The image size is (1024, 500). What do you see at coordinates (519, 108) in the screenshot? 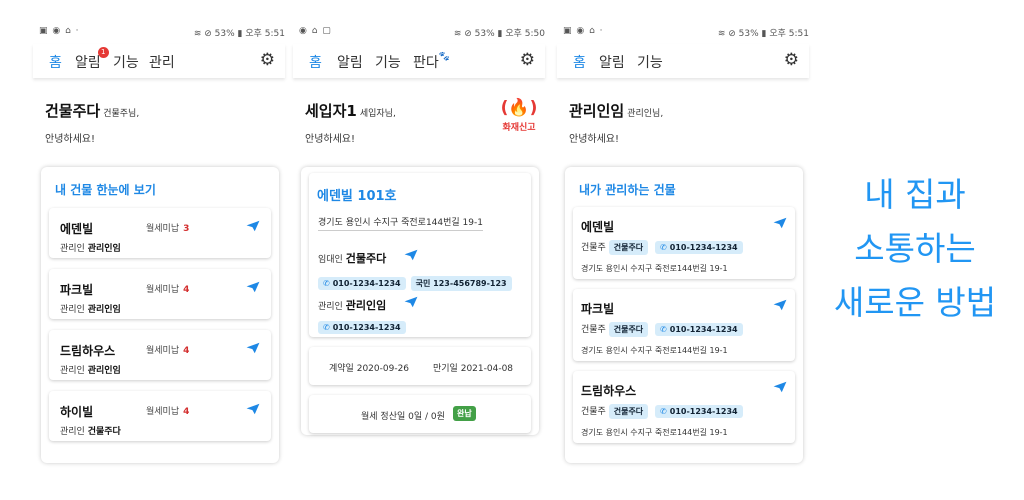
I see `fire-icon: (🔥)` at bounding box center [519, 108].